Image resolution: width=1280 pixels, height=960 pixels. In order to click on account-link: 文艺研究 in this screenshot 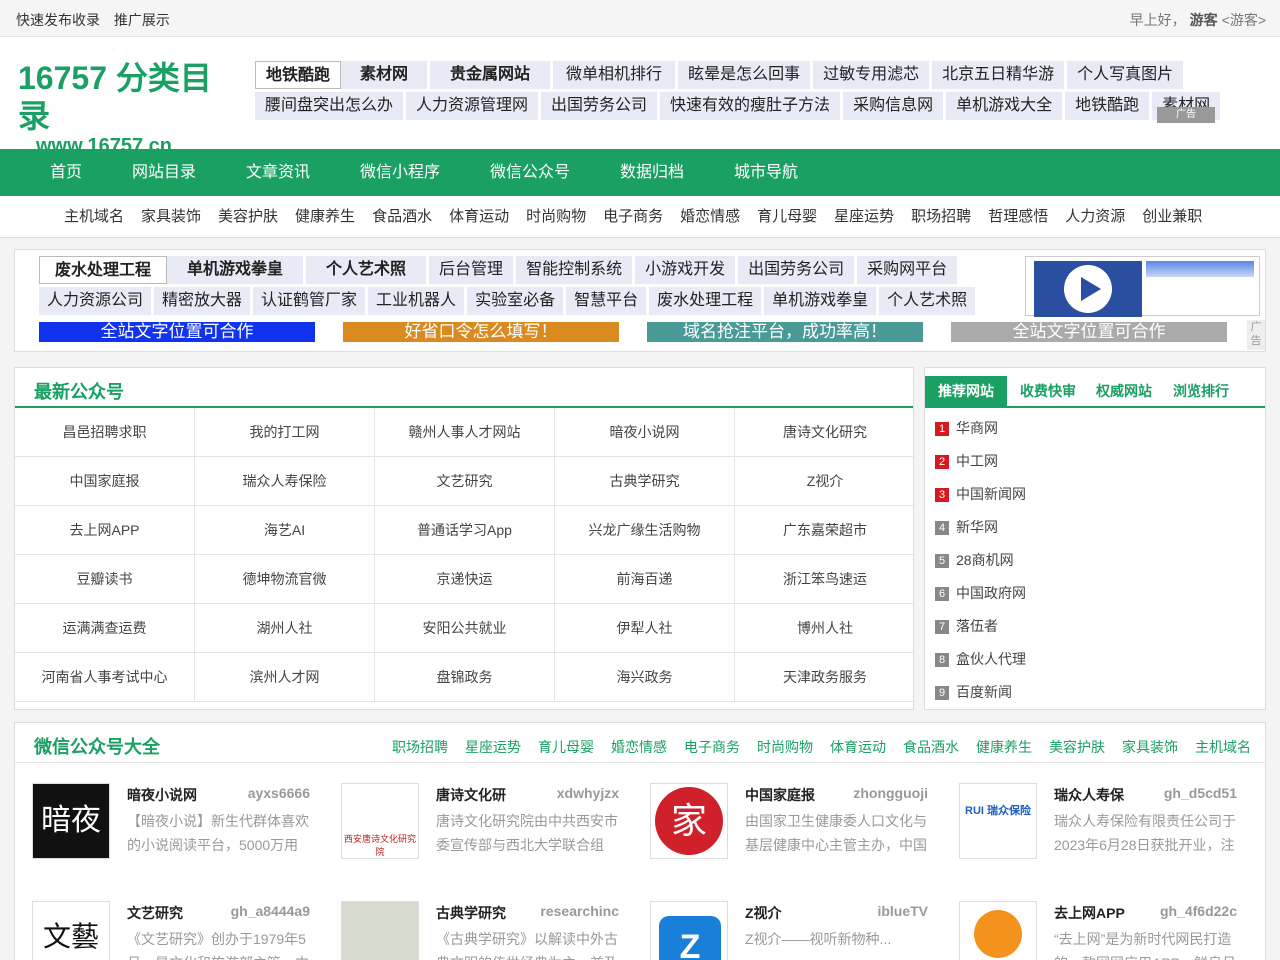, I will do `click(465, 481)`.